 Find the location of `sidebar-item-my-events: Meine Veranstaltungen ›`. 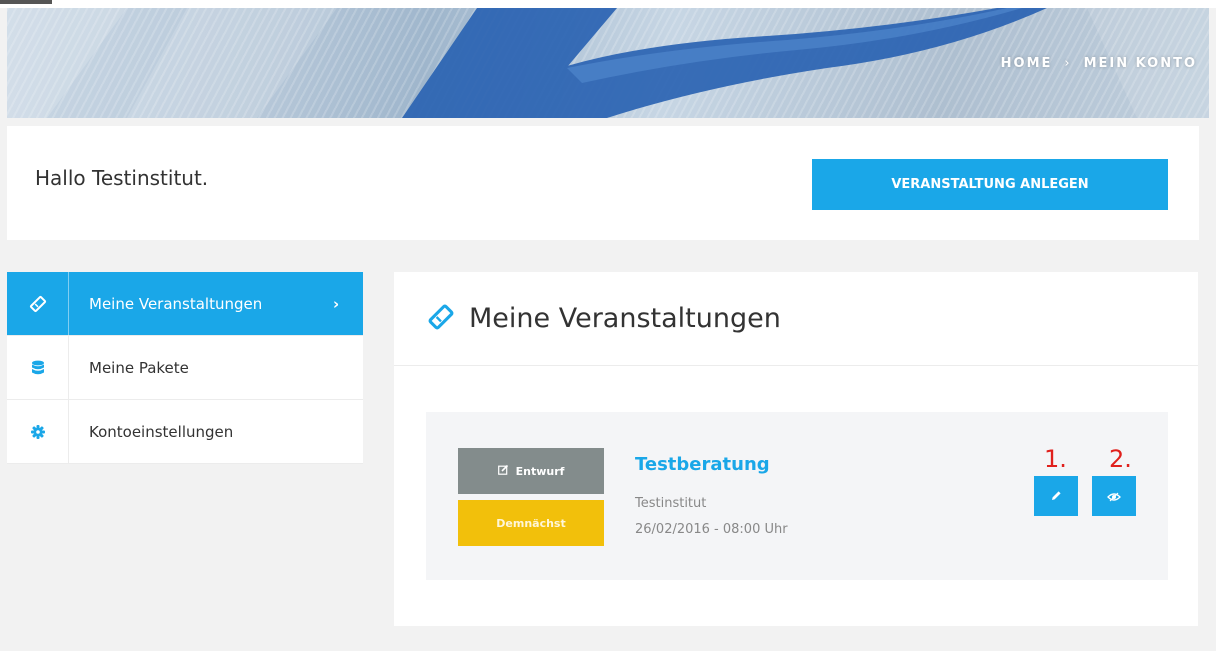

sidebar-item-my-events: Meine Veranstaltungen › is located at coordinates (185, 304).